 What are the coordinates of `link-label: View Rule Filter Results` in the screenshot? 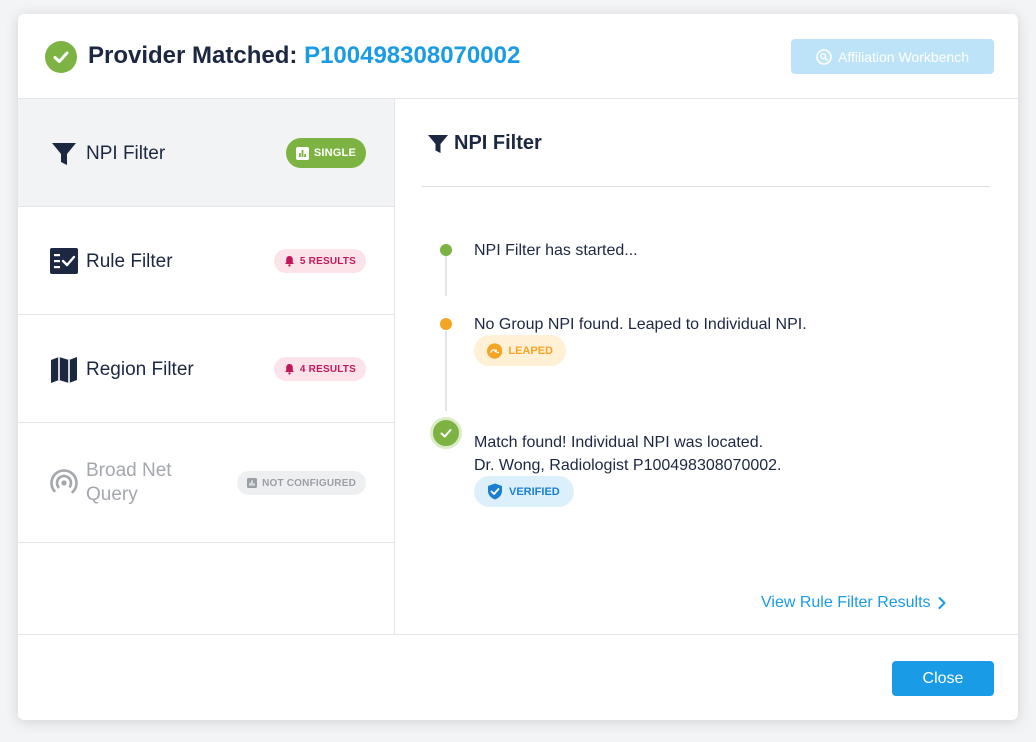 It's located at (846, 602).